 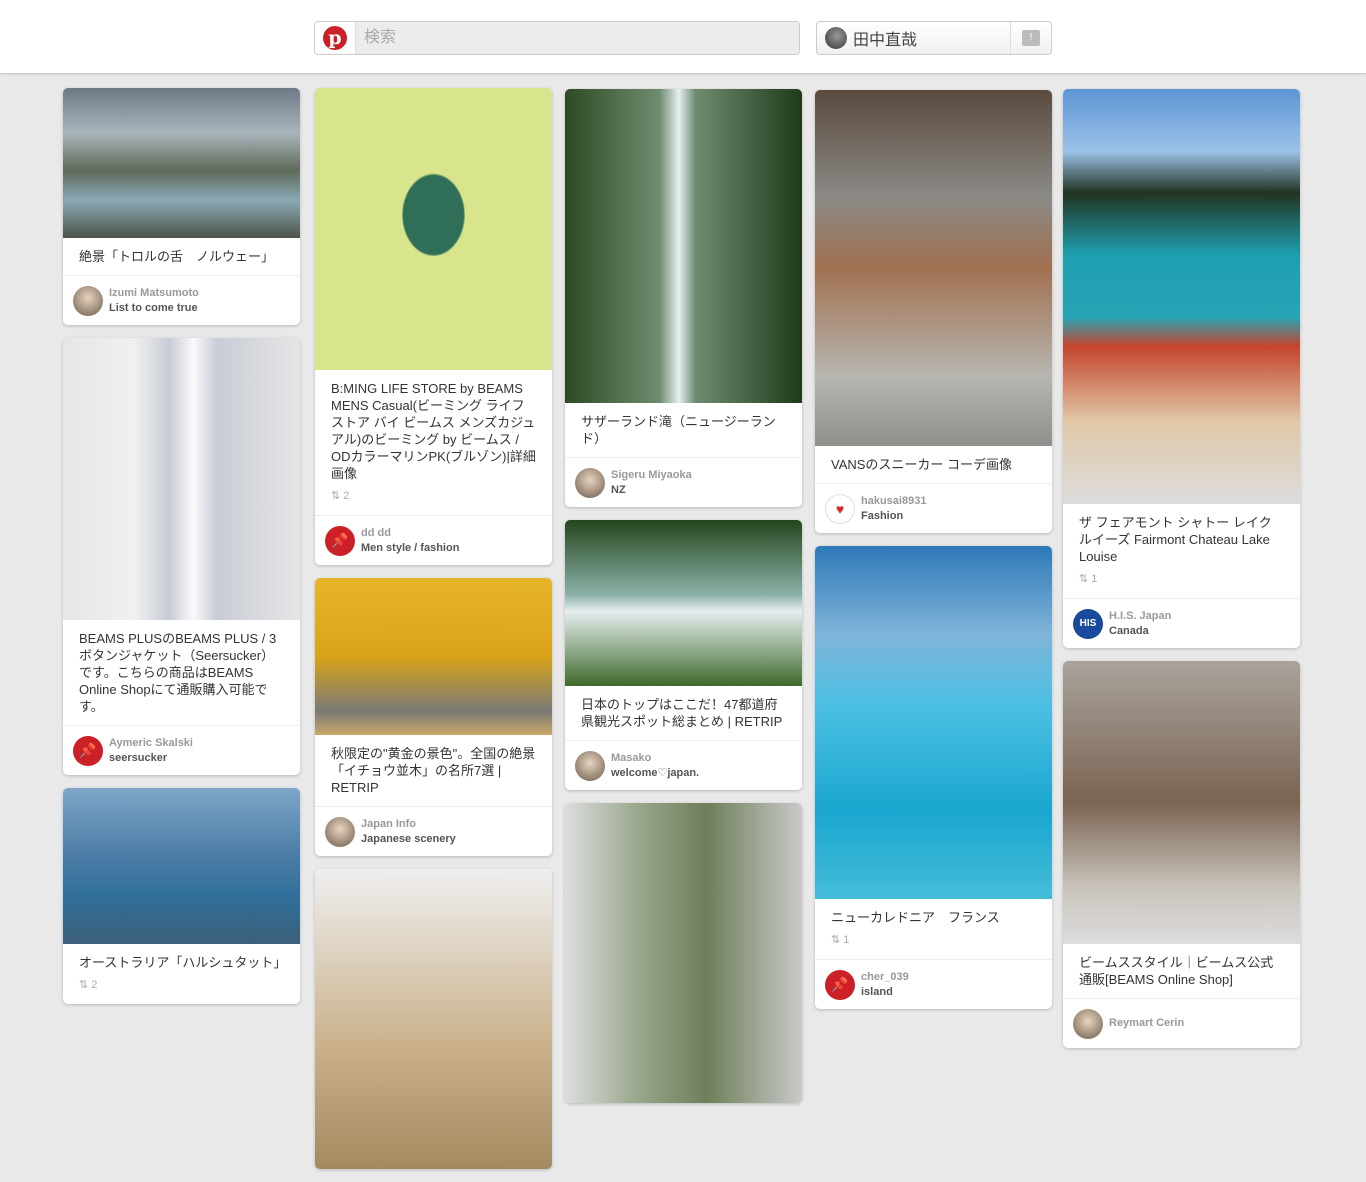 I want to click on pin-attribution: Japan Info Japanese scenery, so click(x=433, y=831).